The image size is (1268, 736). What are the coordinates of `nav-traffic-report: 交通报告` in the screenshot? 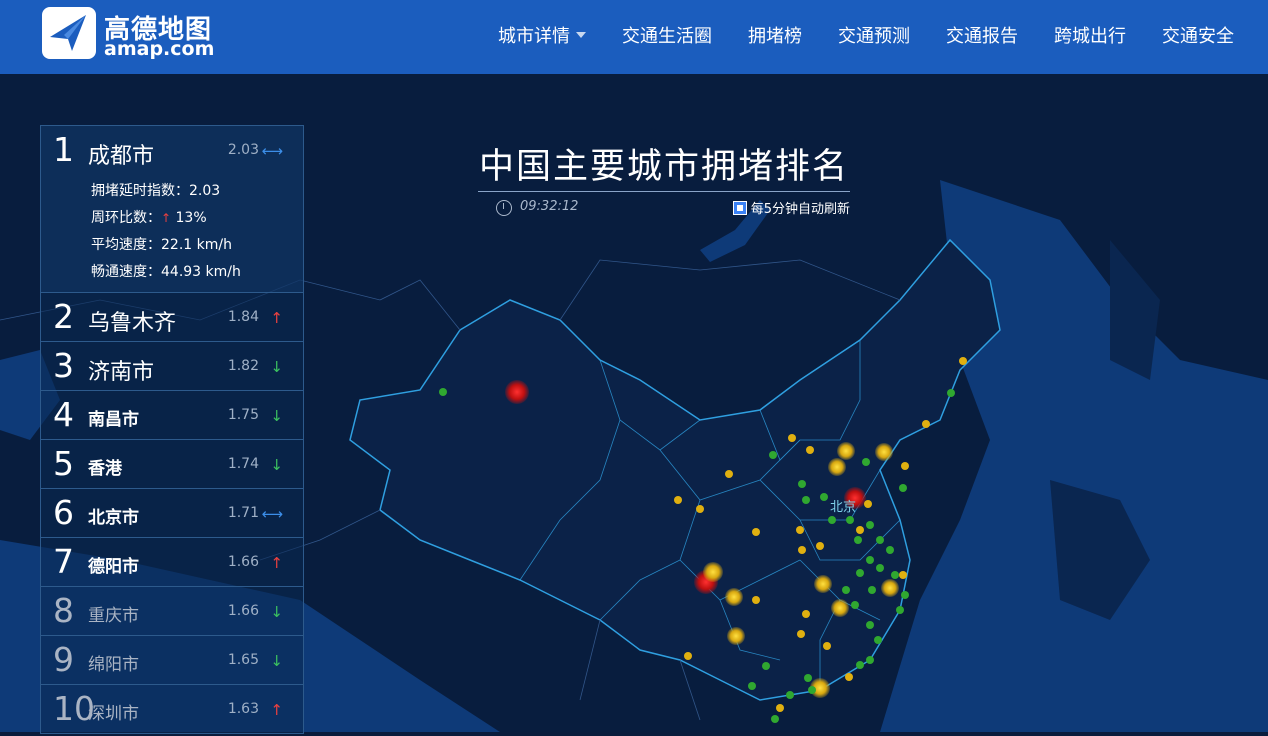 It's located at (982, 35).